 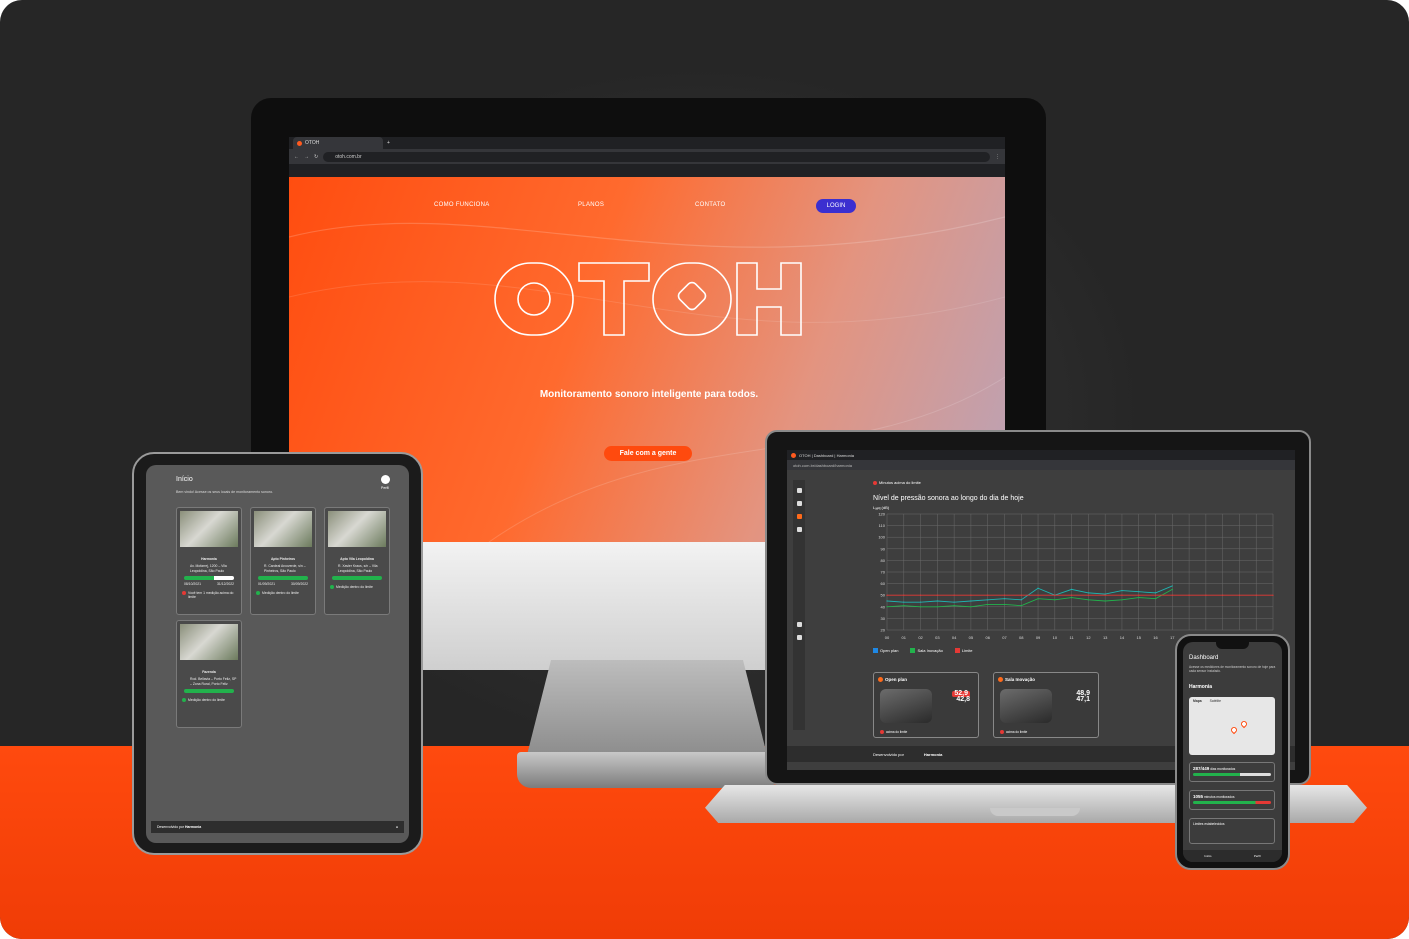 I want to click on nav-contato: CONTATO, so click(x=710, y=205).